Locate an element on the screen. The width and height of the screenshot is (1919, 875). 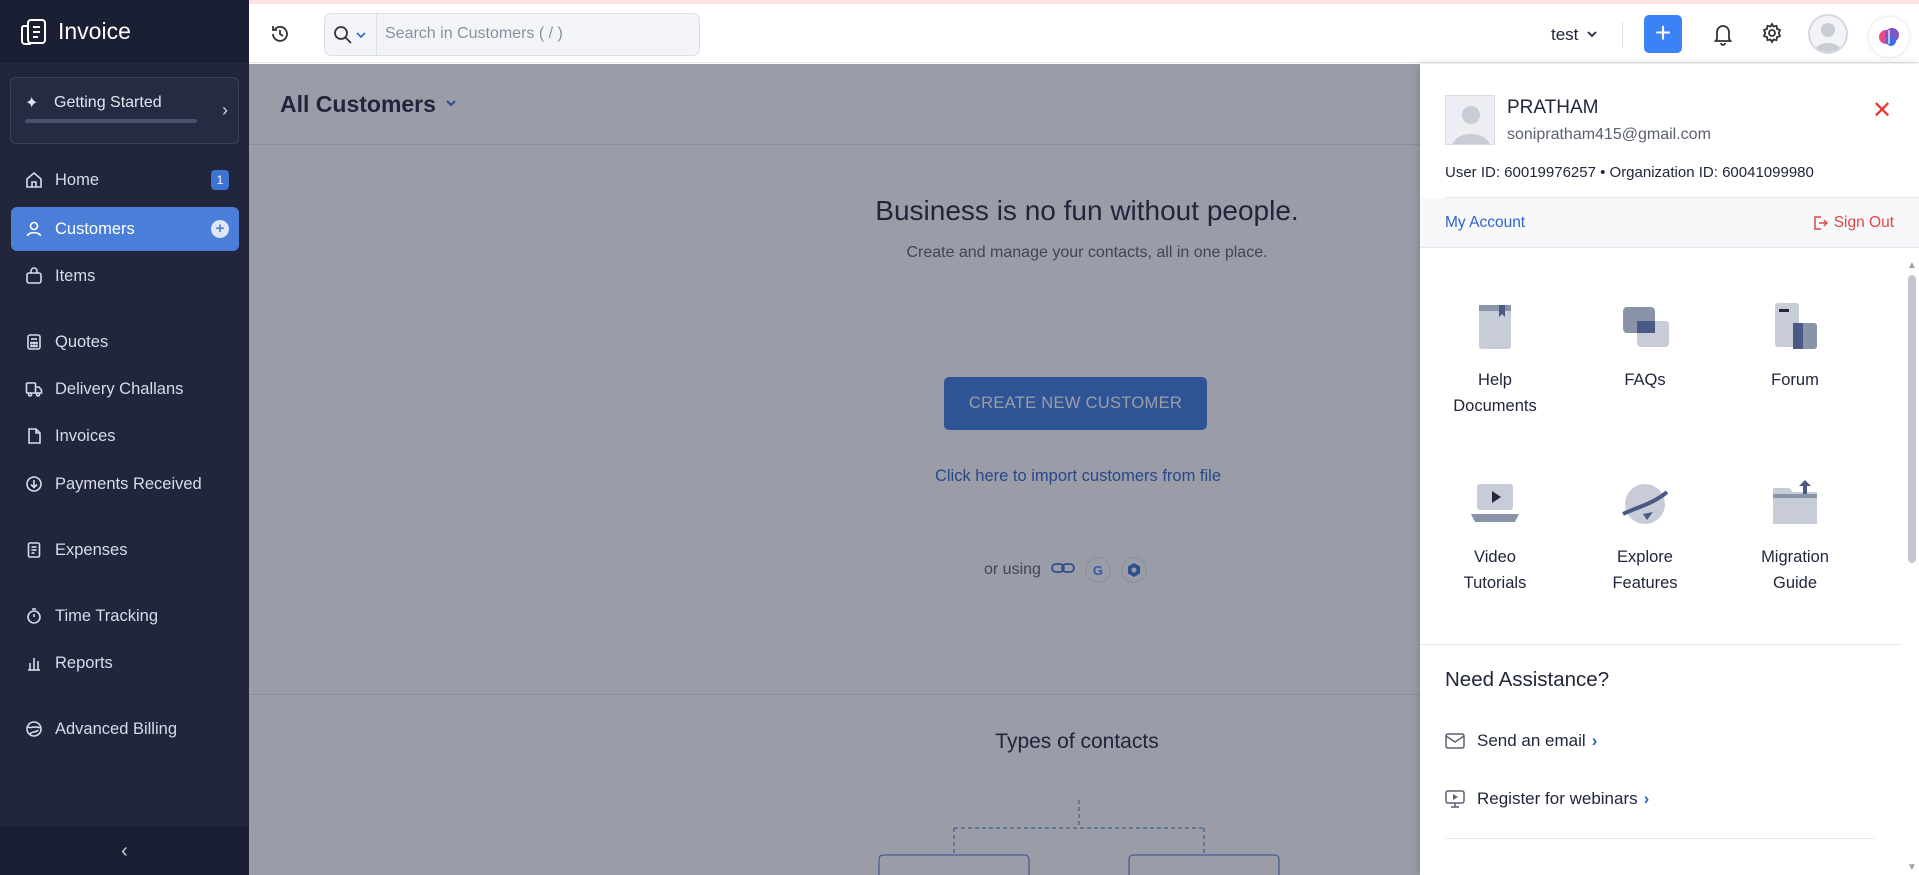
assistance-divider is located at coordinates (1660, 644).